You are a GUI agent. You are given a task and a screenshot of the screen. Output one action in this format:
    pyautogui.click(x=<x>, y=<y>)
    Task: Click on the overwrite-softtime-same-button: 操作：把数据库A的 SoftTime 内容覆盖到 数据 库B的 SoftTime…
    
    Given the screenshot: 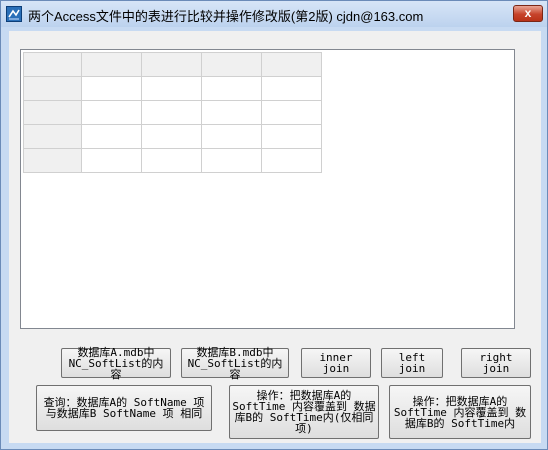 What is the action you would take?
    pyautogui.click(x=304, y=412)
    